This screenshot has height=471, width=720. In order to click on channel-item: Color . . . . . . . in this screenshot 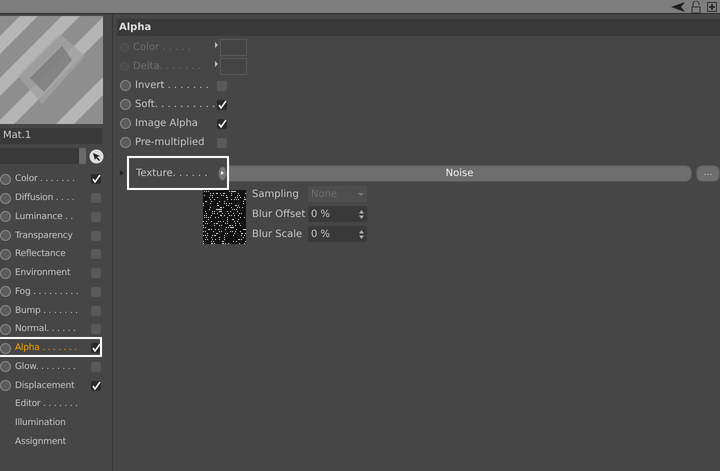, I will do `click(52, 179)`.